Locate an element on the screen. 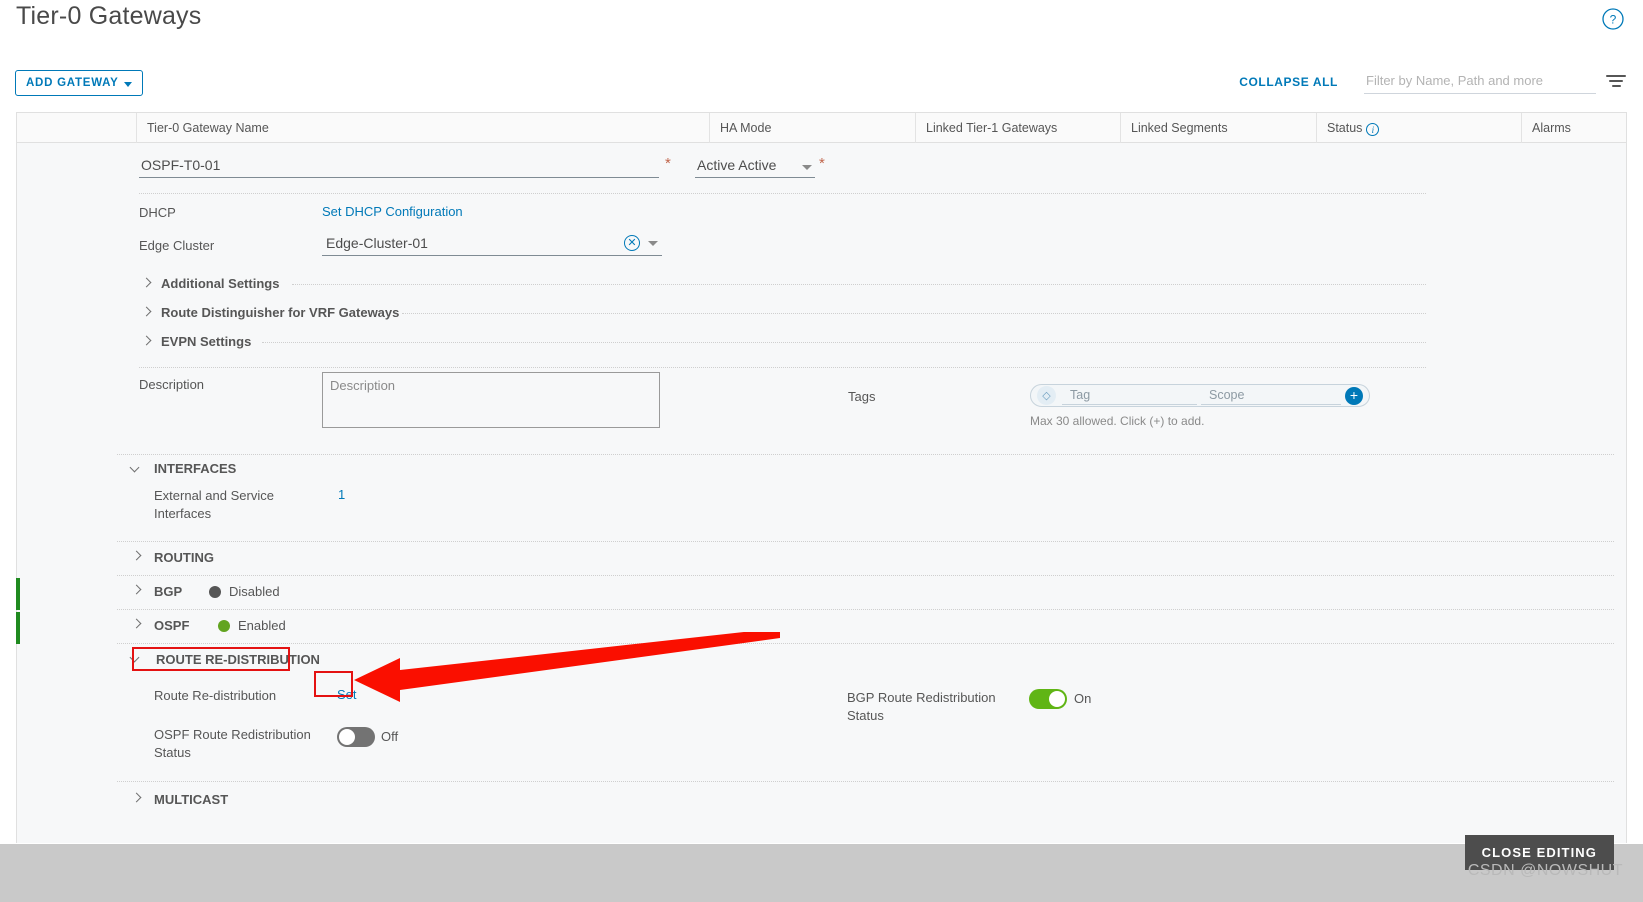 The height and width of the screenshot is (902, 1643). ospf-redistribution-toggle is located at coordinates (356, 737).